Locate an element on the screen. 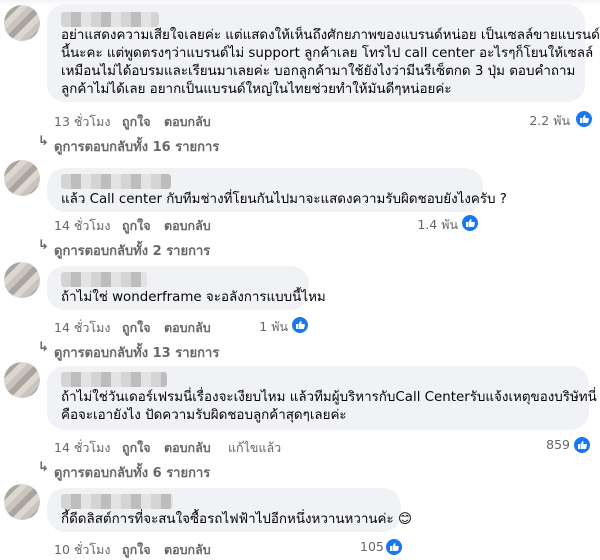 The height and width of the screenshot is (560, 600). reaction-count: 1.4 พัน is located at coordinates (437, 224).